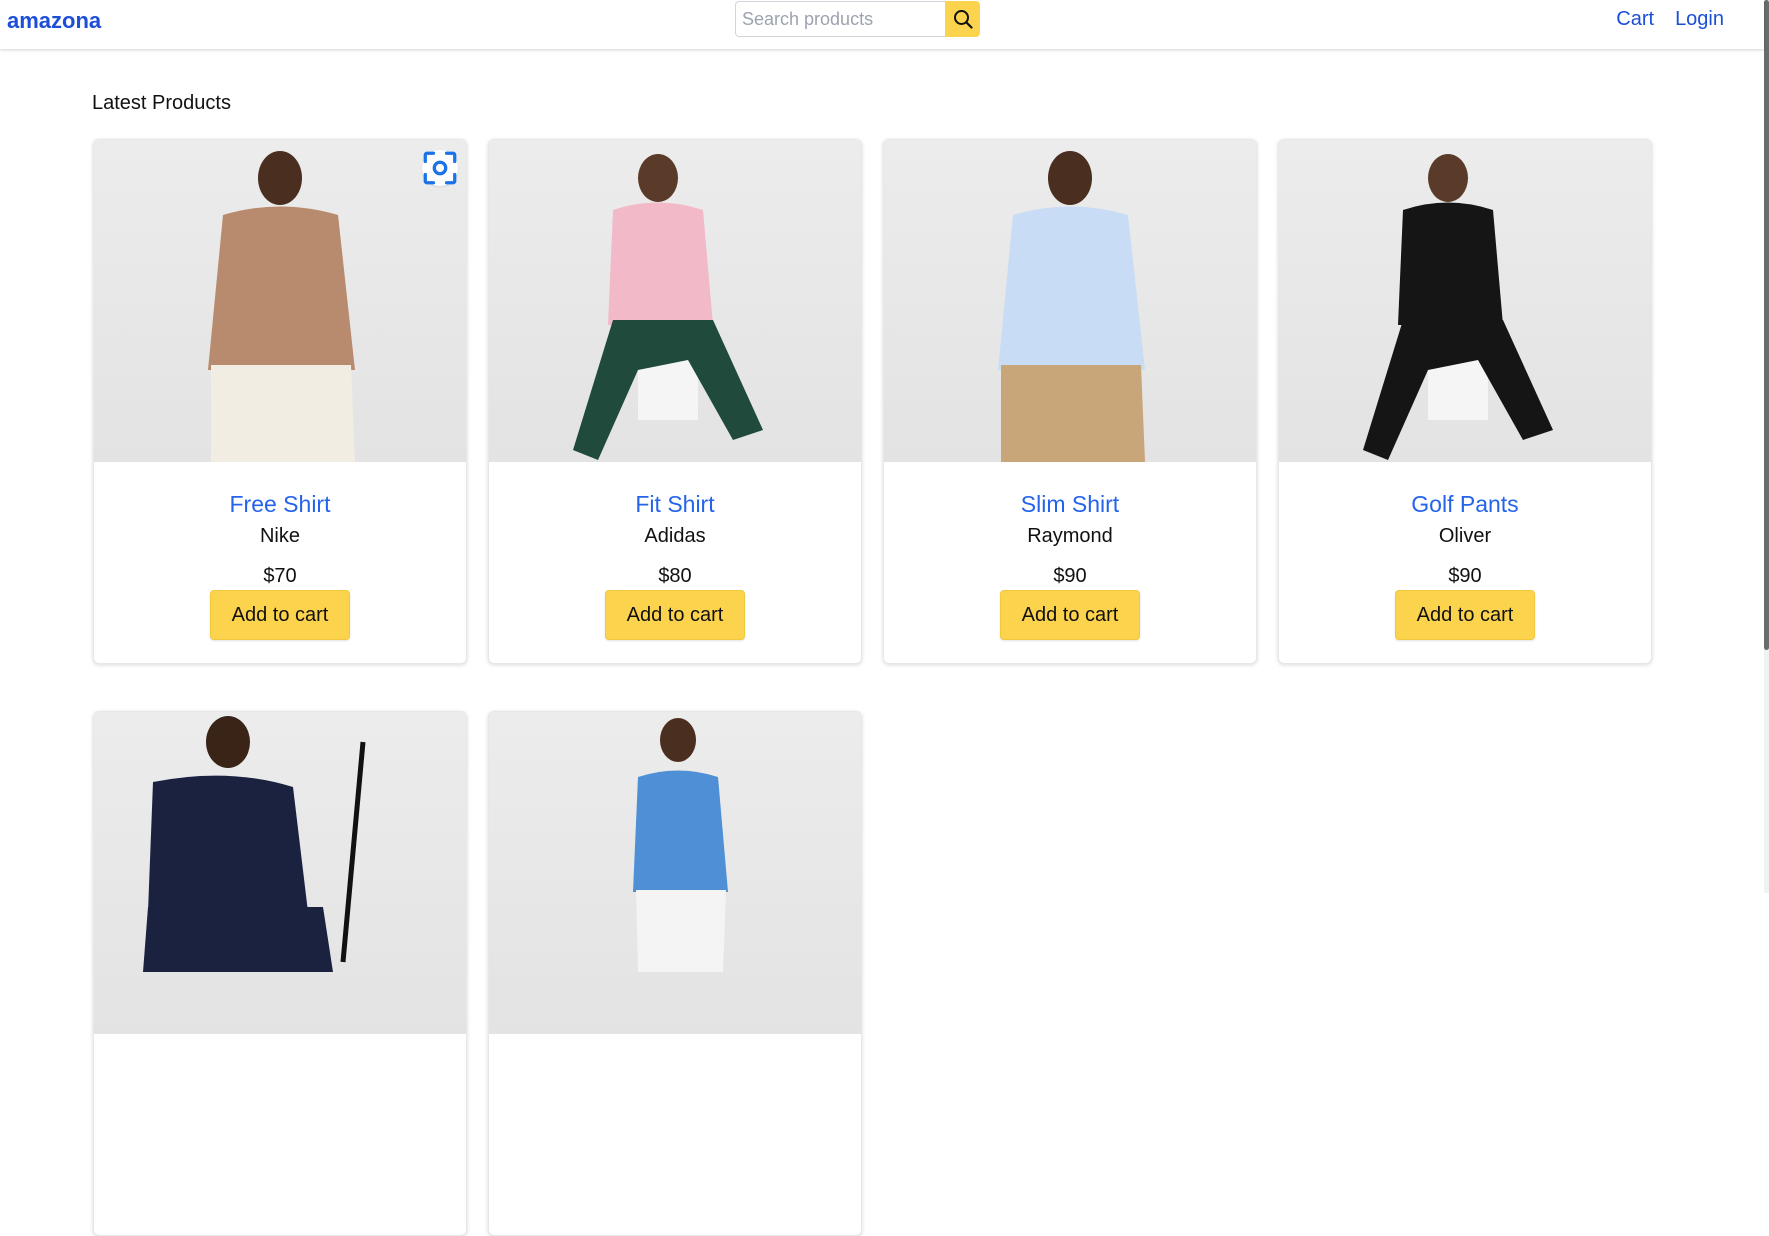 The height and width of the screenshot is (1236, 1769). I want to click on product-card-body: Golf Pants Oliver $90 Add to cart, so click(1465, 564).